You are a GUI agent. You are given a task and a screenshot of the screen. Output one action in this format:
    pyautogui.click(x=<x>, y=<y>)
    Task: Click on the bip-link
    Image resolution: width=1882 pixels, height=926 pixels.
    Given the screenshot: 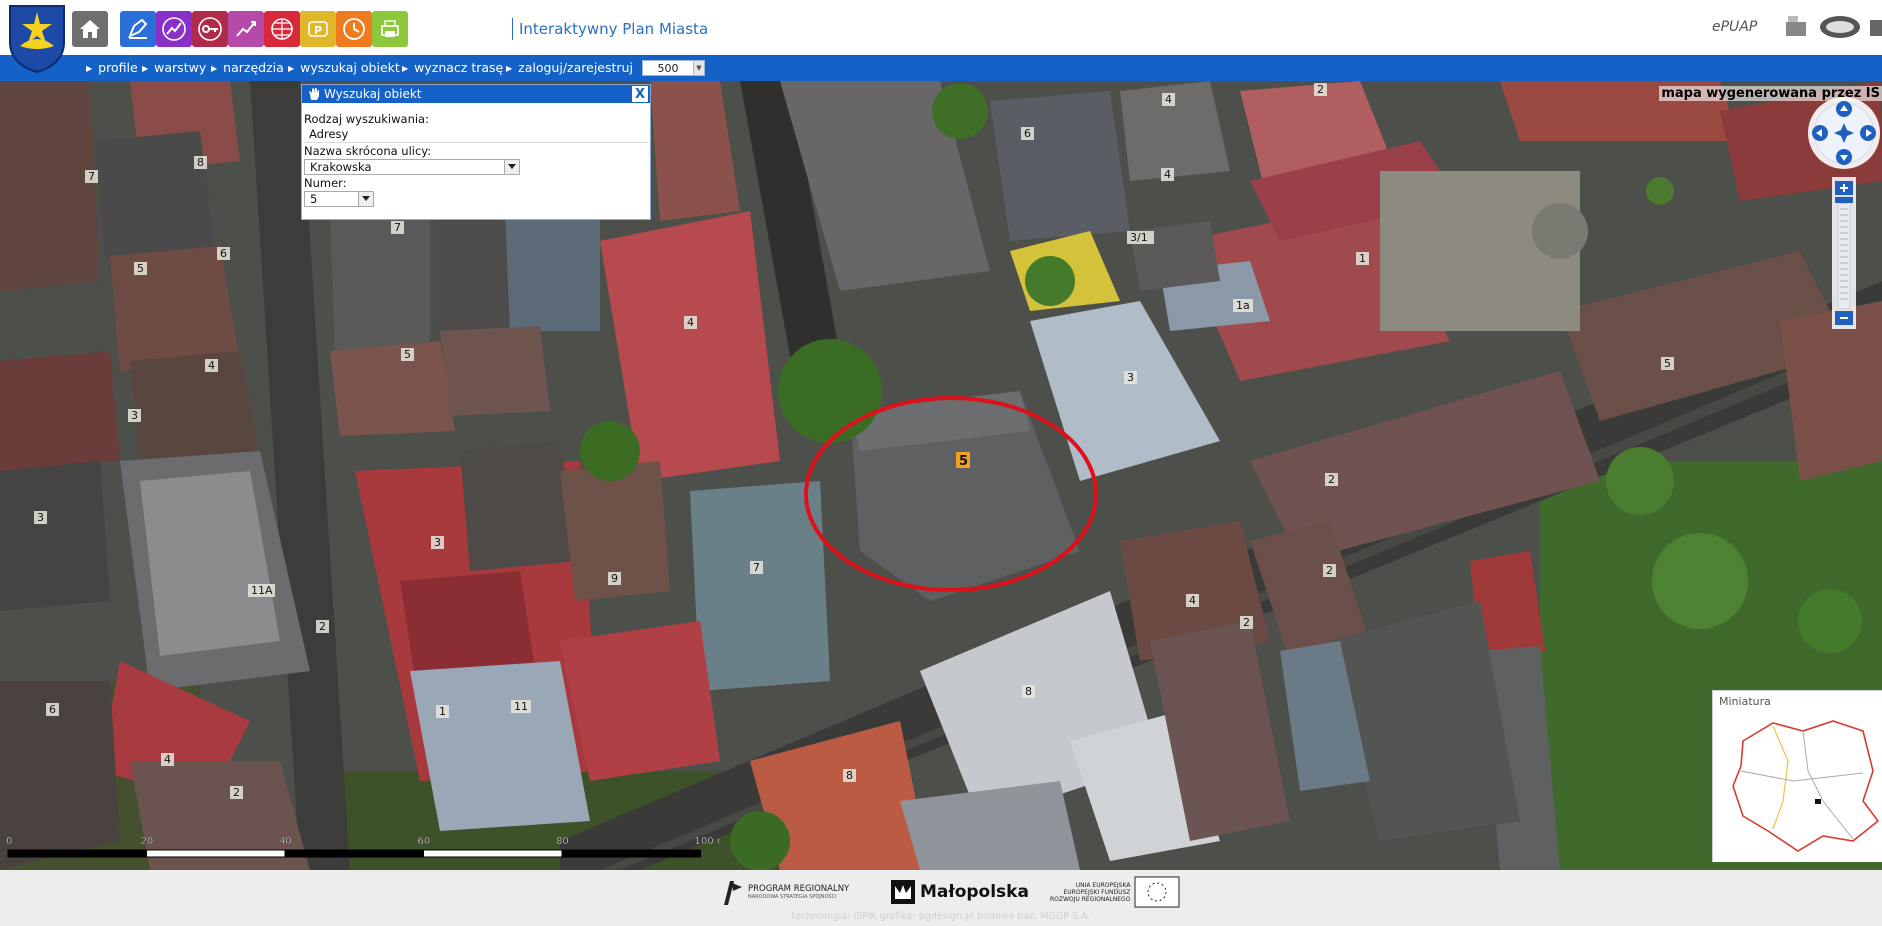 What is the action you would take?
    pyautogui.click(x=1796, y=27)
    